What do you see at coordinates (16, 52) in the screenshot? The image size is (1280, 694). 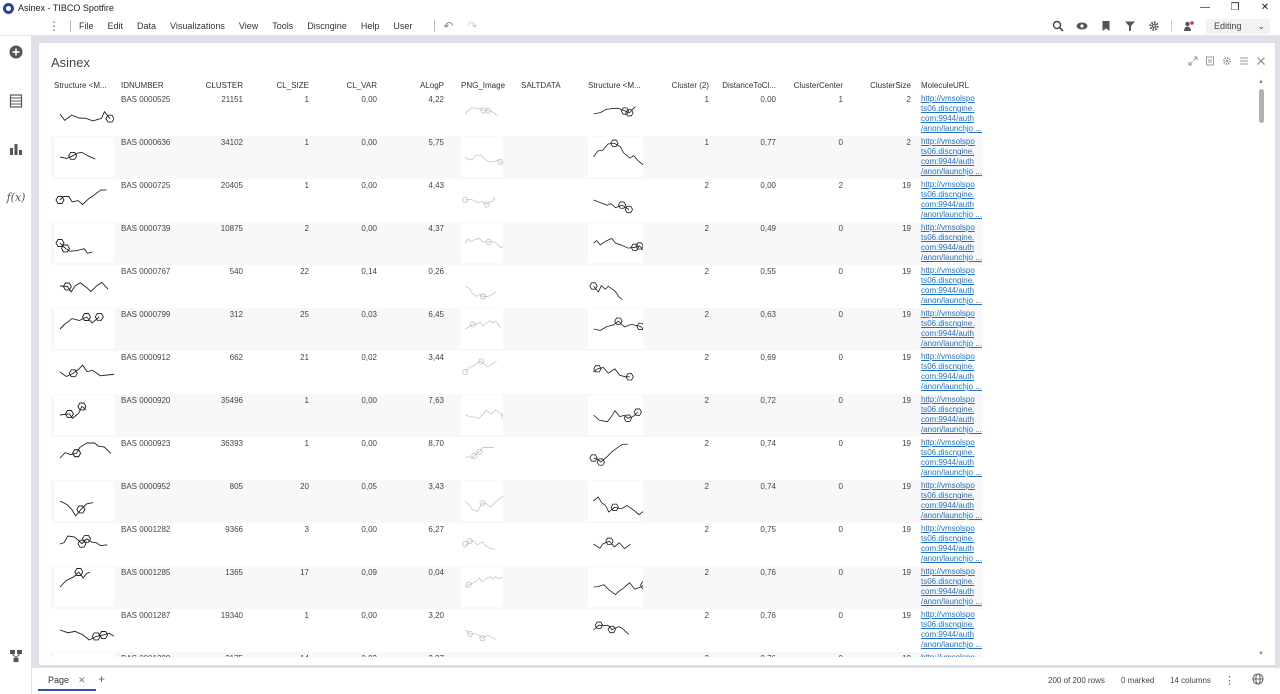 I see `add-data-icon` at bounding box center [16, 52].